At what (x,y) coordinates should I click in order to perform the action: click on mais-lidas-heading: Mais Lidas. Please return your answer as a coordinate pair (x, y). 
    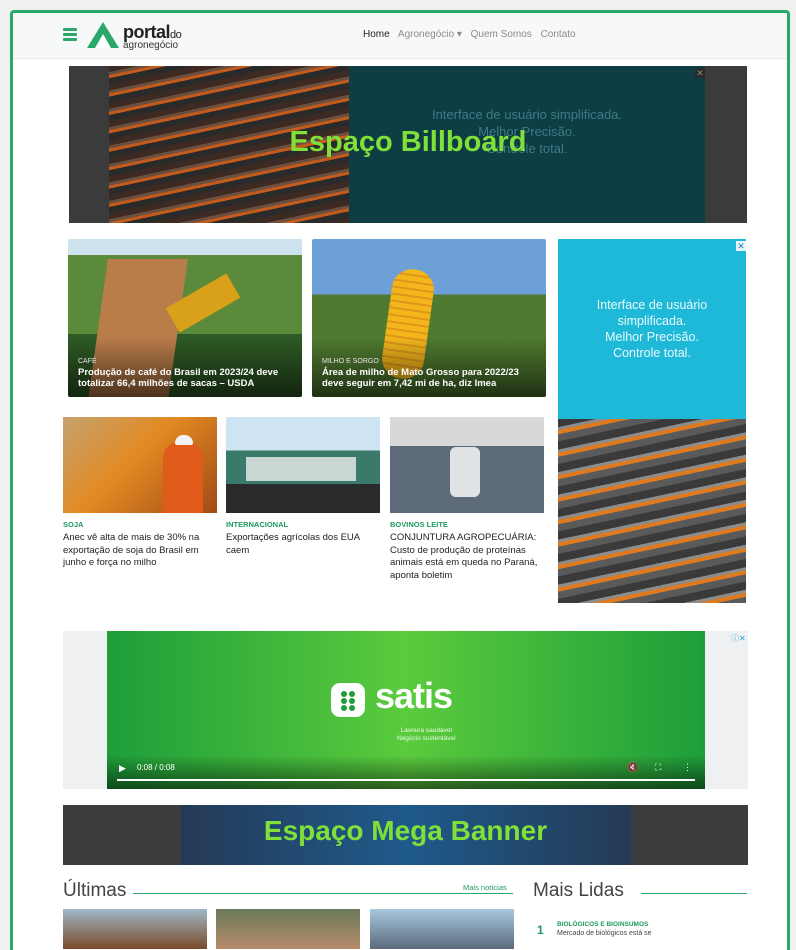
    Looking at the image, I should click on (578, 890).